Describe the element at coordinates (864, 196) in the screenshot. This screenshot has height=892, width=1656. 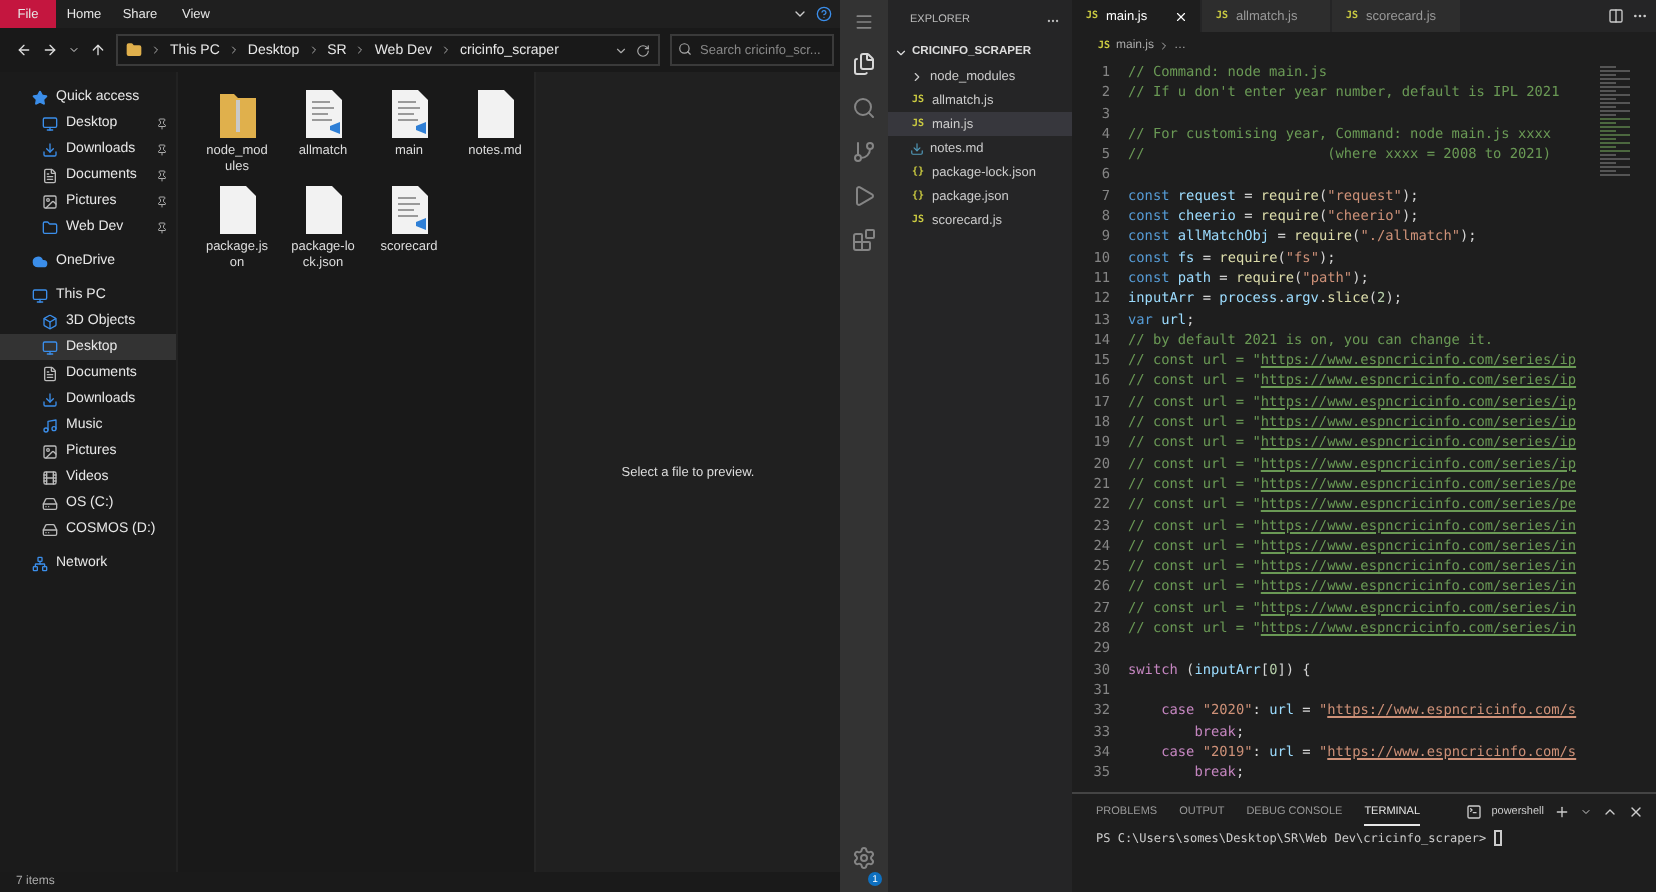
I see `play-icon` at that location.